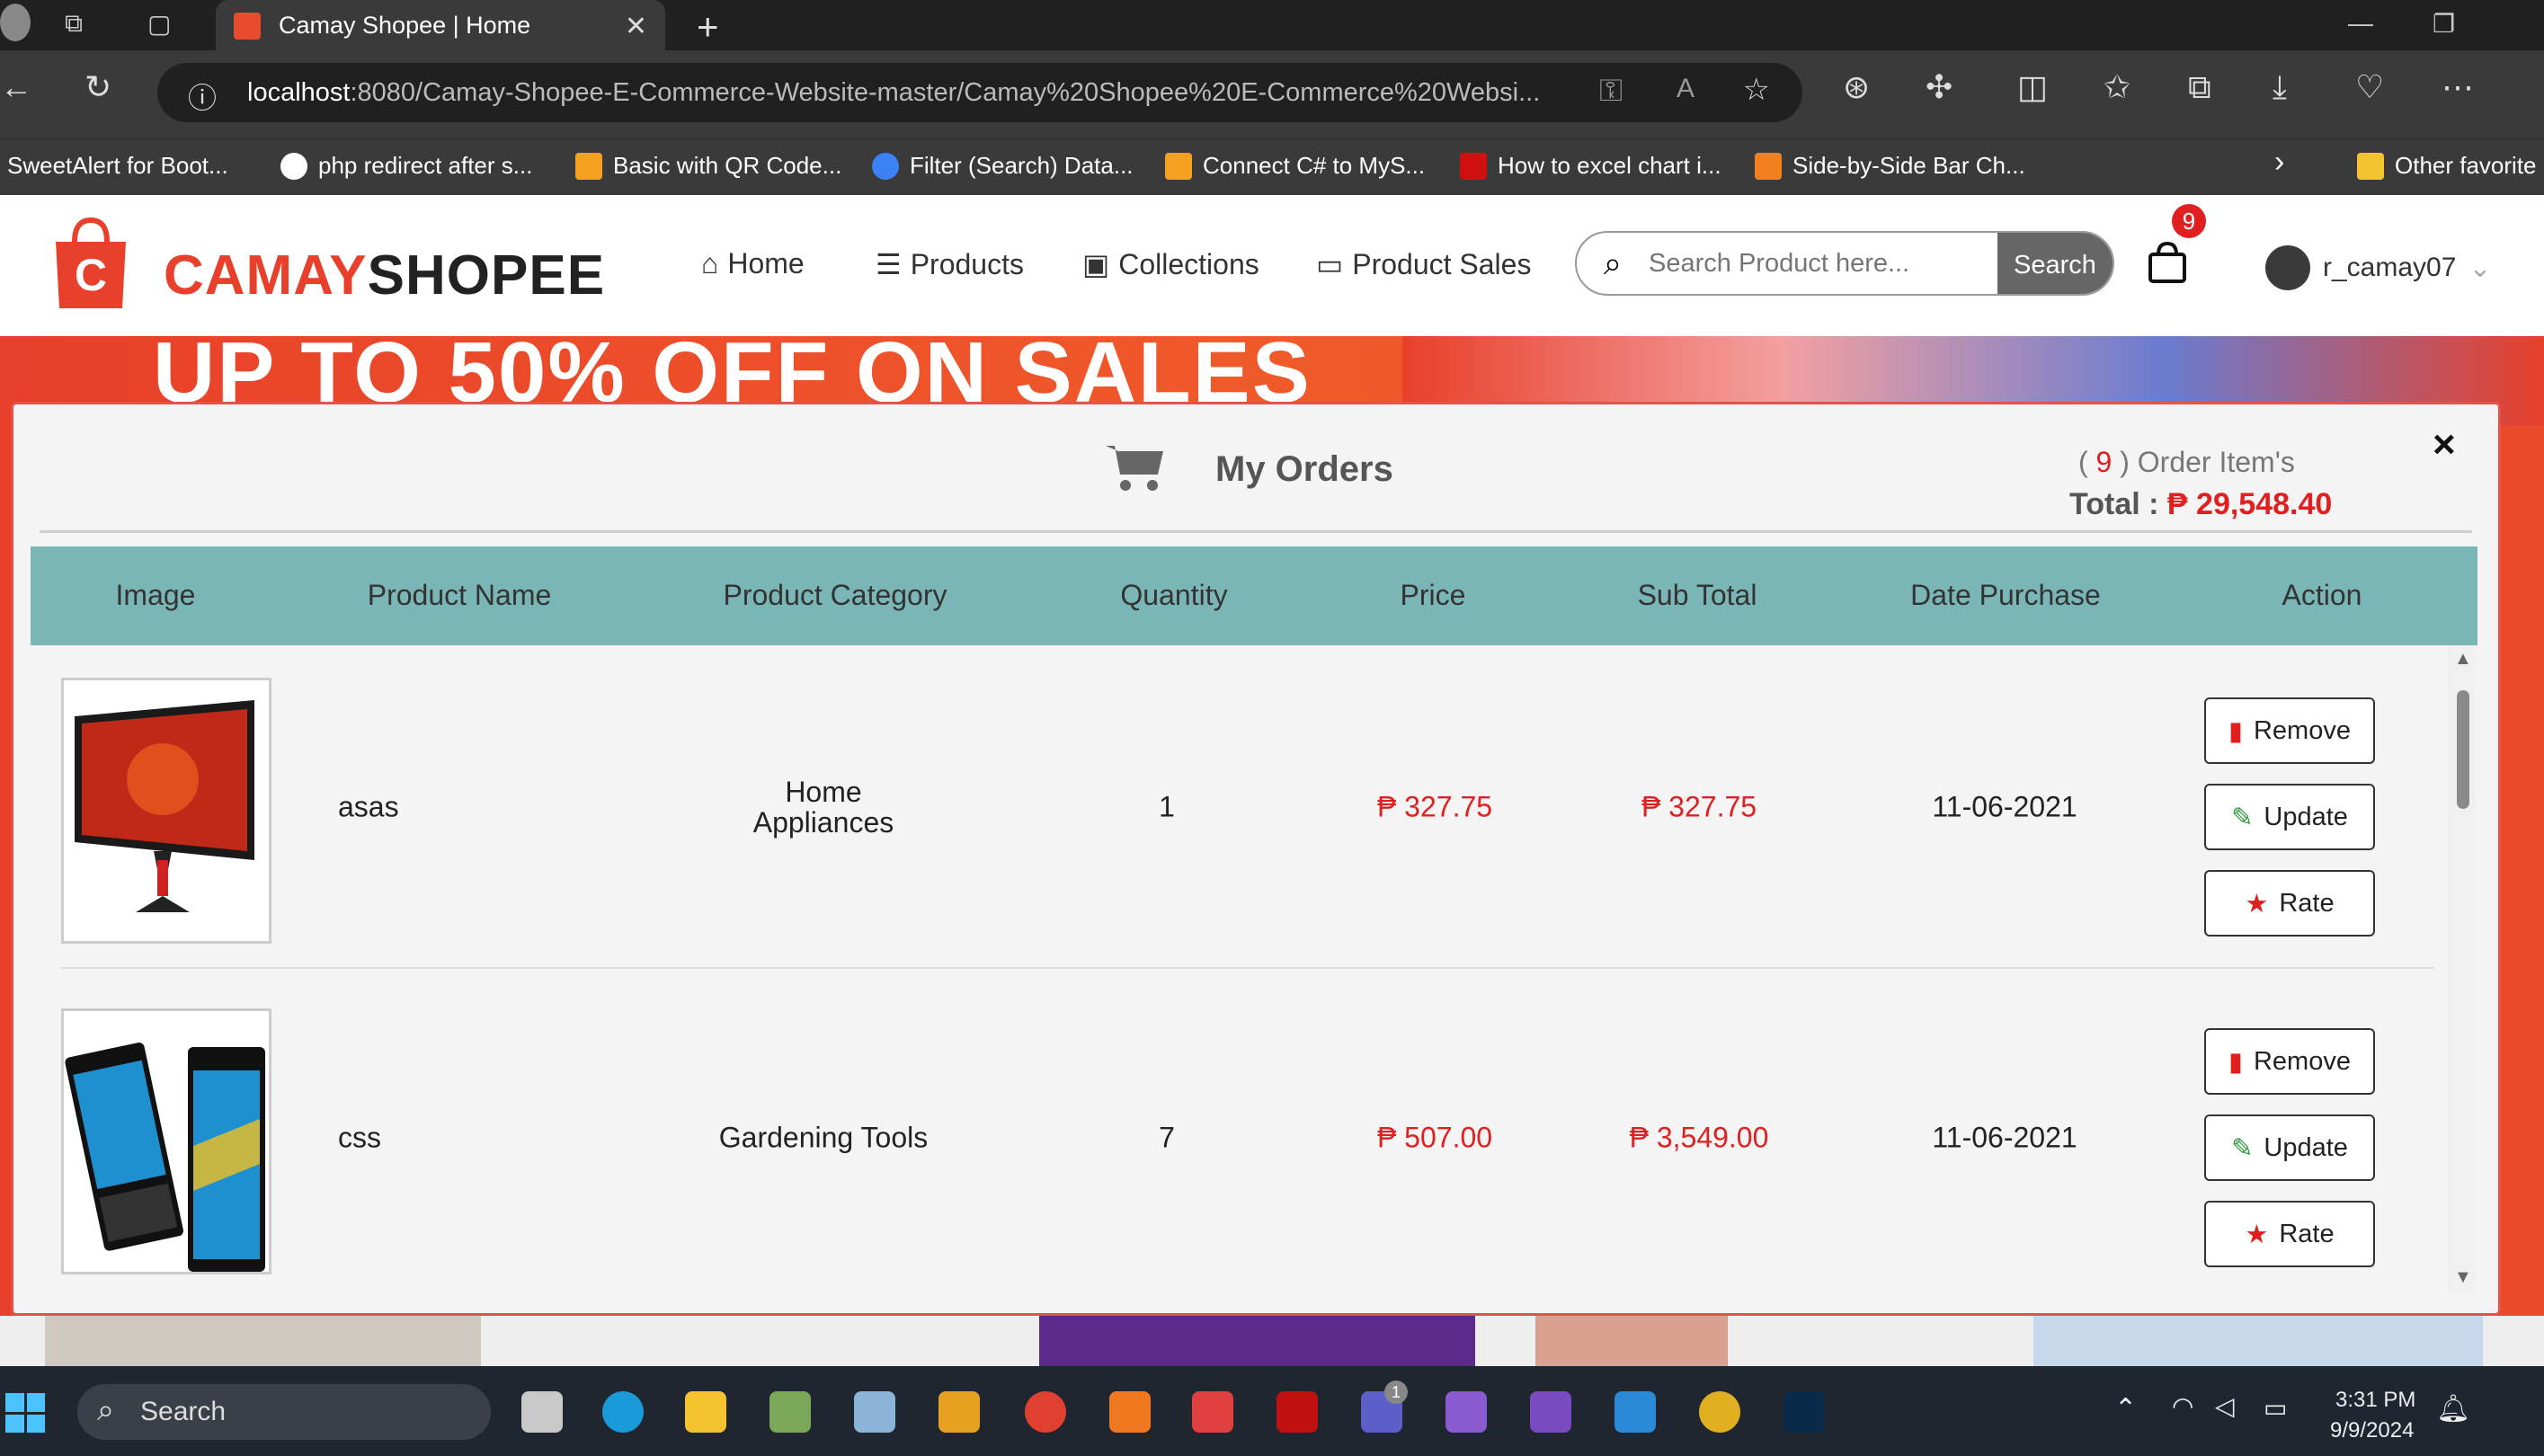 This screenshot has width=2544, height=1456. Describe the element at coordinates (1635, 1412) in the screenshot. I see `vscode-icon` at that location.